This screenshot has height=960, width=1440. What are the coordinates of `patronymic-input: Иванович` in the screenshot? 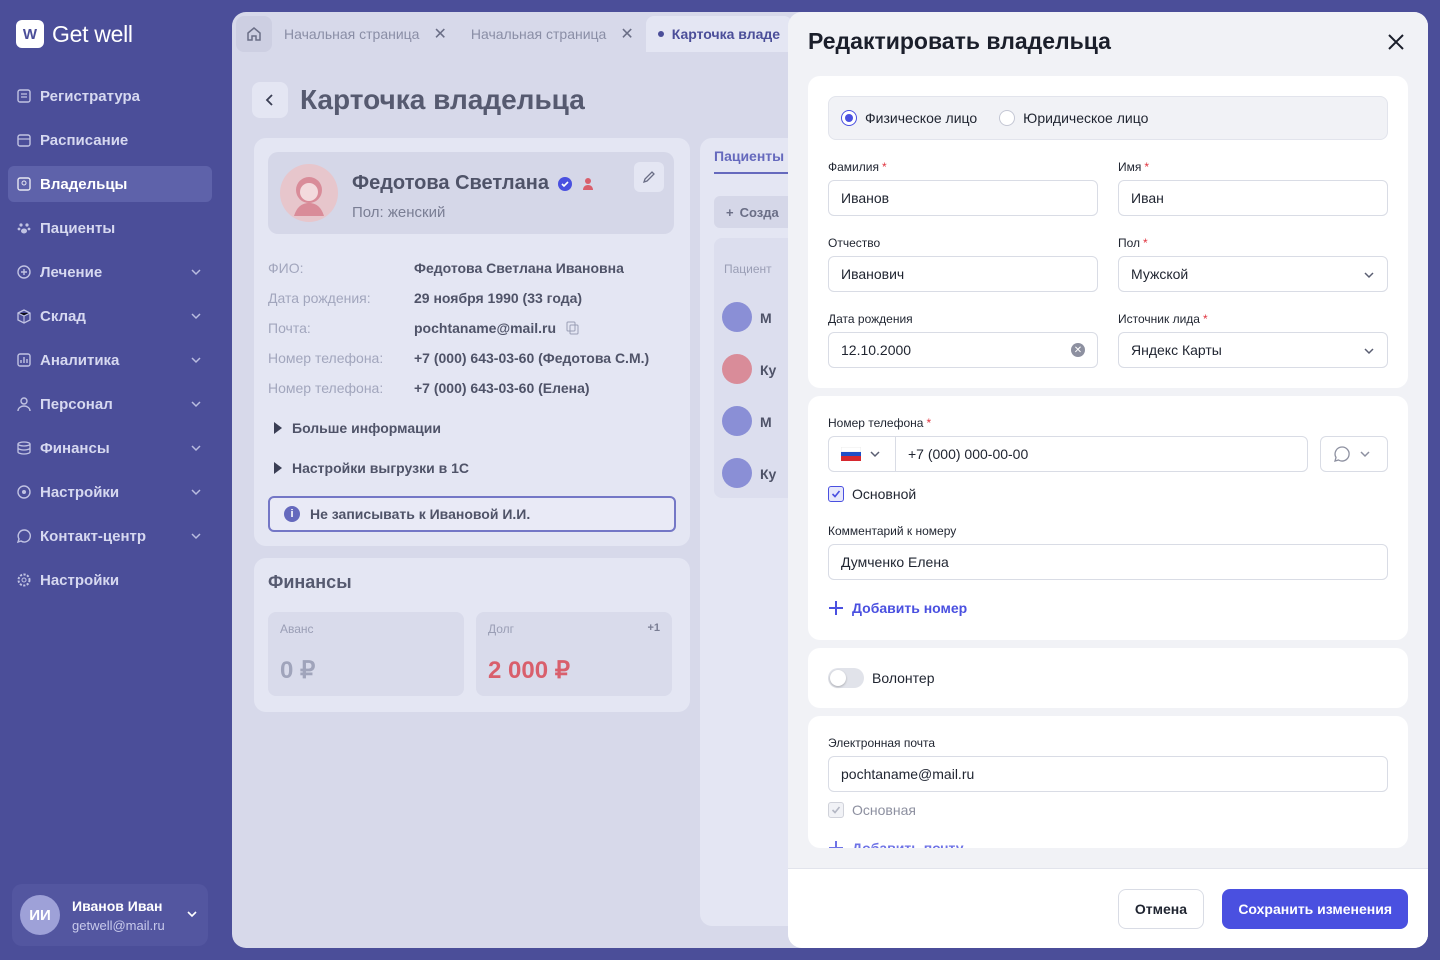 It's located at (963, 274).